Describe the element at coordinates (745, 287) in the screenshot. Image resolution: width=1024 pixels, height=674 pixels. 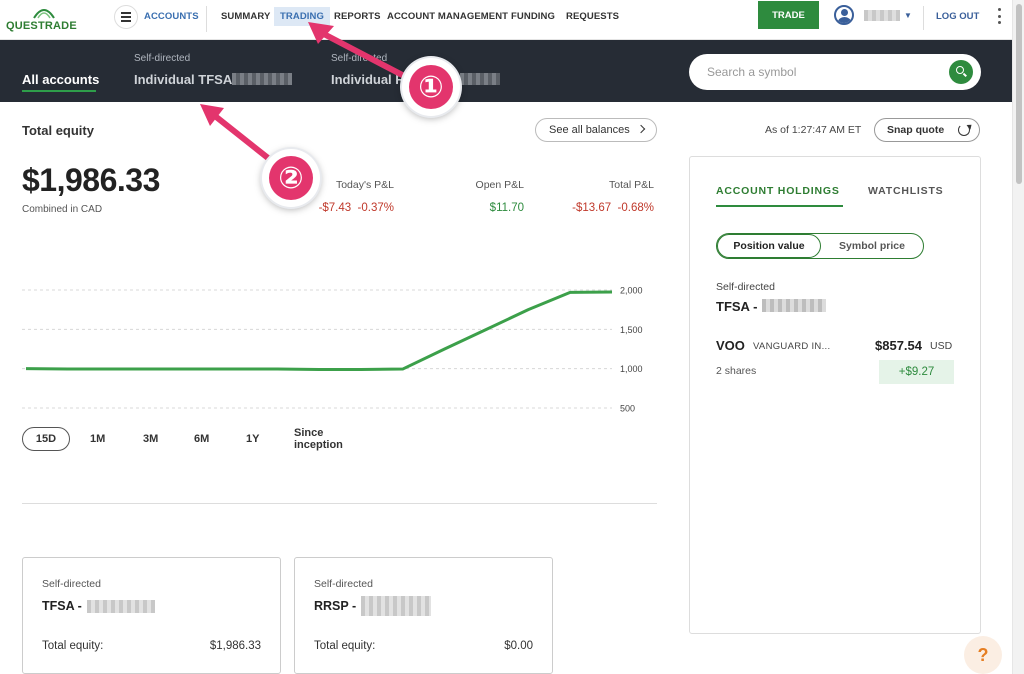
I see `holdings-account-sub: Self-directed` at that location.